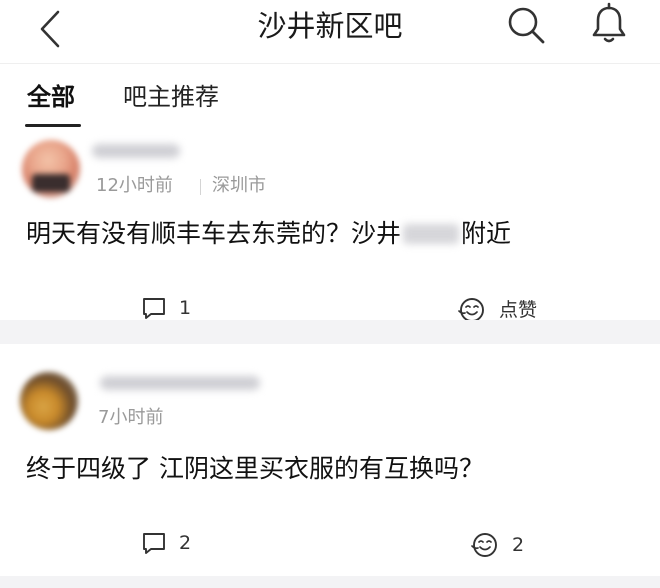 The image size is (660, 588). What do you see at coordinates (484, 545) in the screenshot?
I see `like-face-icon` at bounding box center [484, 545].